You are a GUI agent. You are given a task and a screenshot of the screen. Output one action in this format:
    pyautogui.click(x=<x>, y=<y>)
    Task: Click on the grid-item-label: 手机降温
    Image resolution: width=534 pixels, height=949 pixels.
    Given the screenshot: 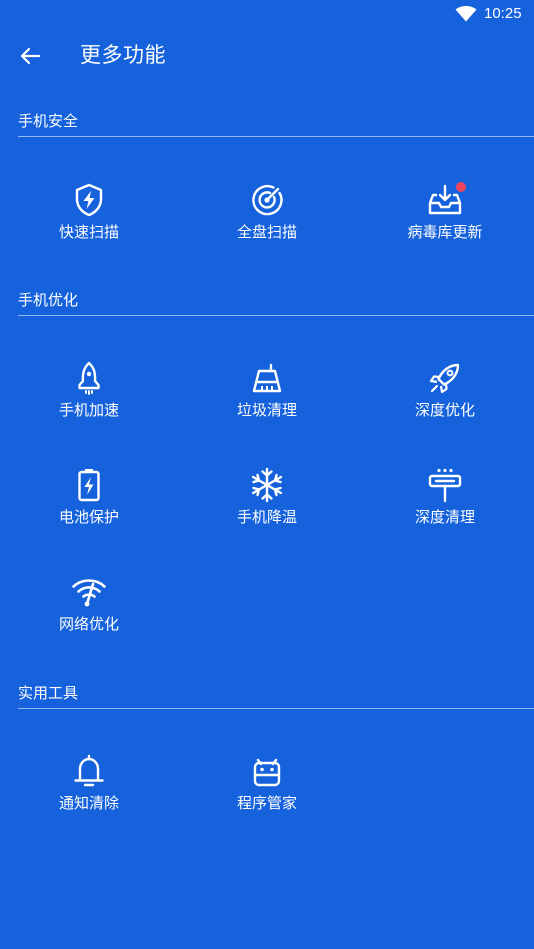 What is the action you would take?
    pyautogui.click(x=266, y=517)
    